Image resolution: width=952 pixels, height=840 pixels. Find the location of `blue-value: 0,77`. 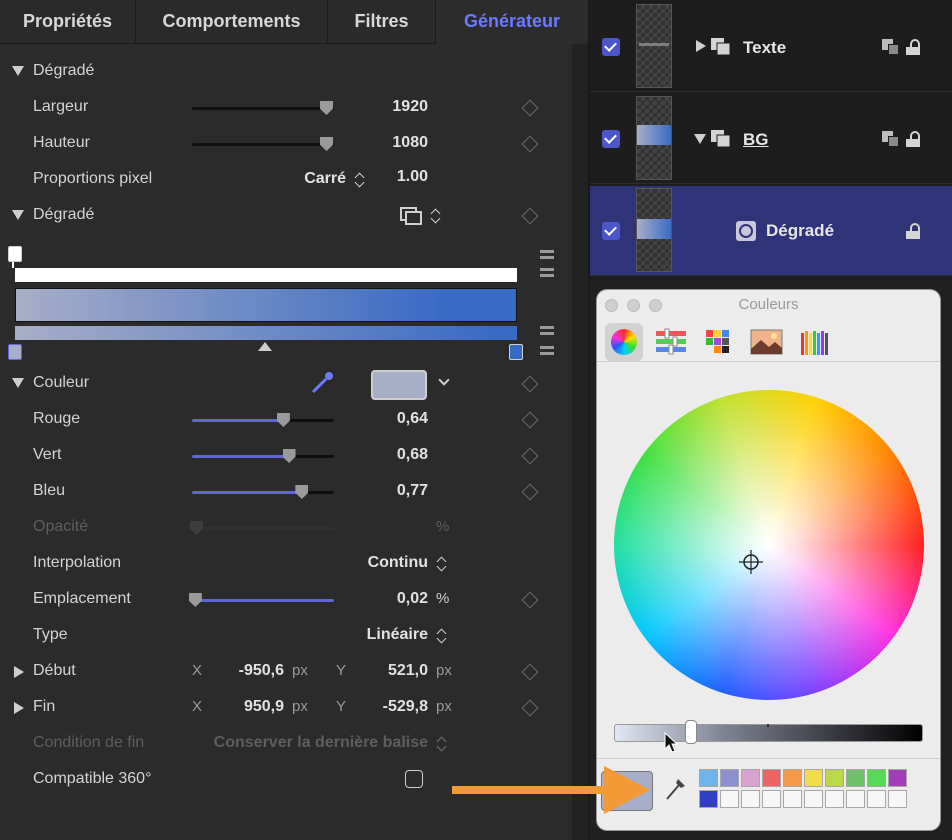

blue-value: 0,77 is located at coordinates (384, 491).